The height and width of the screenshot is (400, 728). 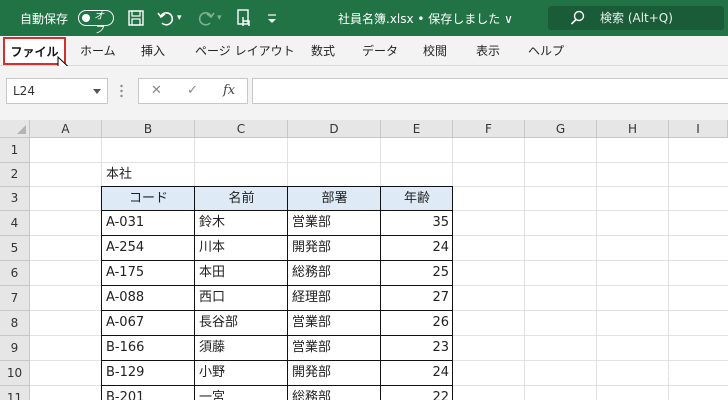 I want to click on tab-review: 校閲, so click(x=435, y=51).